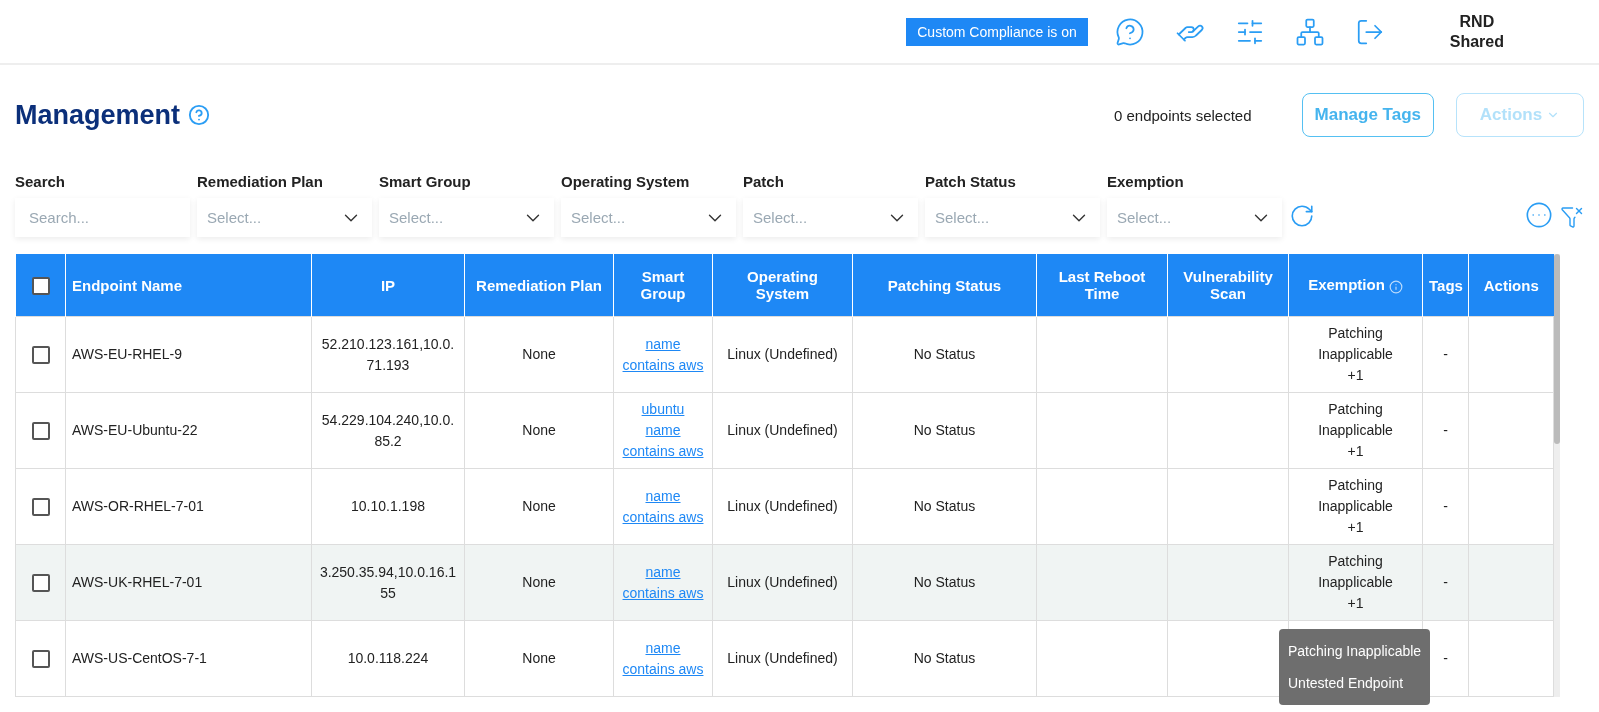  I want to click on column-header: Operating System, so click(782, 285).